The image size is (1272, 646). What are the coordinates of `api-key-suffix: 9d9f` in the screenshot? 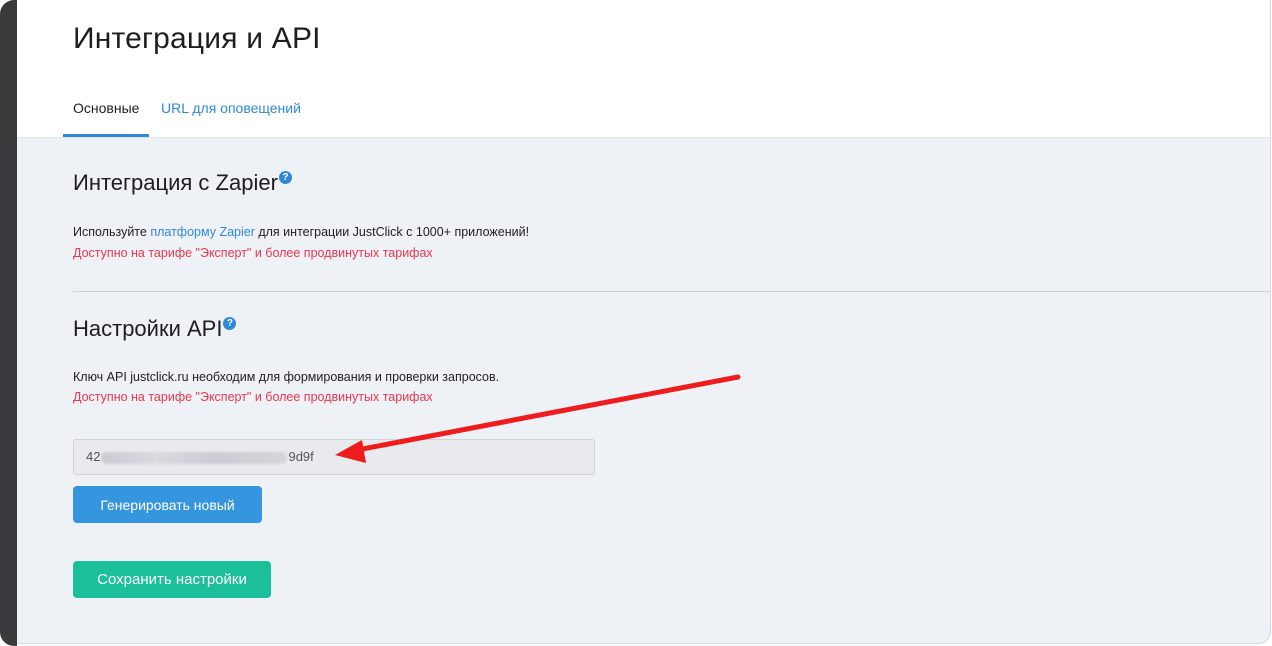 It's located at (301, 456).